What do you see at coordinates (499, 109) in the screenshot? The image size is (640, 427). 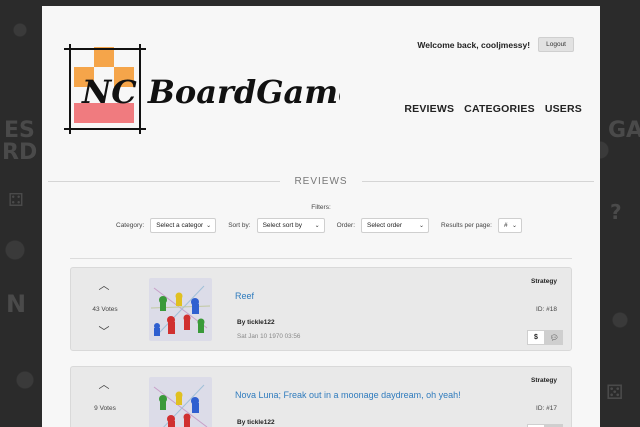 I see `nav-categories: CATEGORIES` at bounding box center [499, 109].